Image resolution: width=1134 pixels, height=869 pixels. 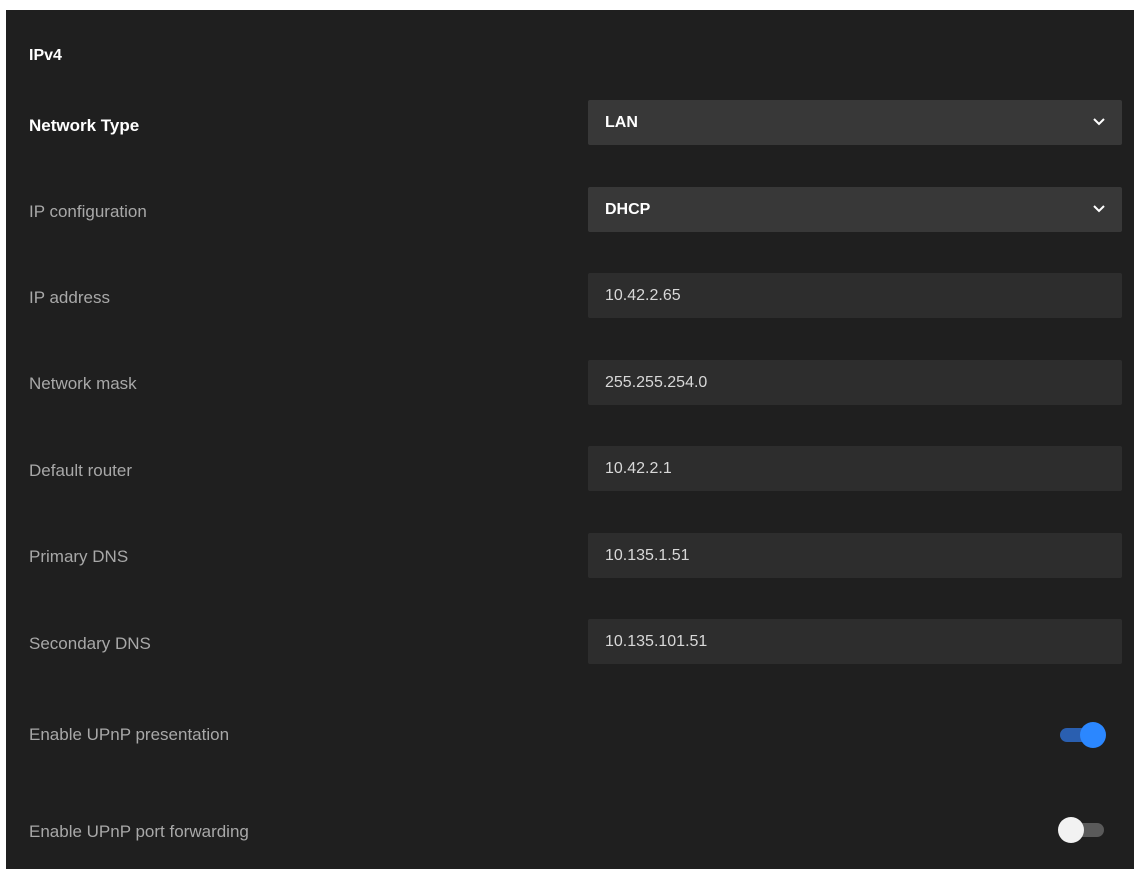 What do you see at coordinates (855, 122) in the screenshot?
I see `network-type-select: LAN` at bounding box center [855, 122].